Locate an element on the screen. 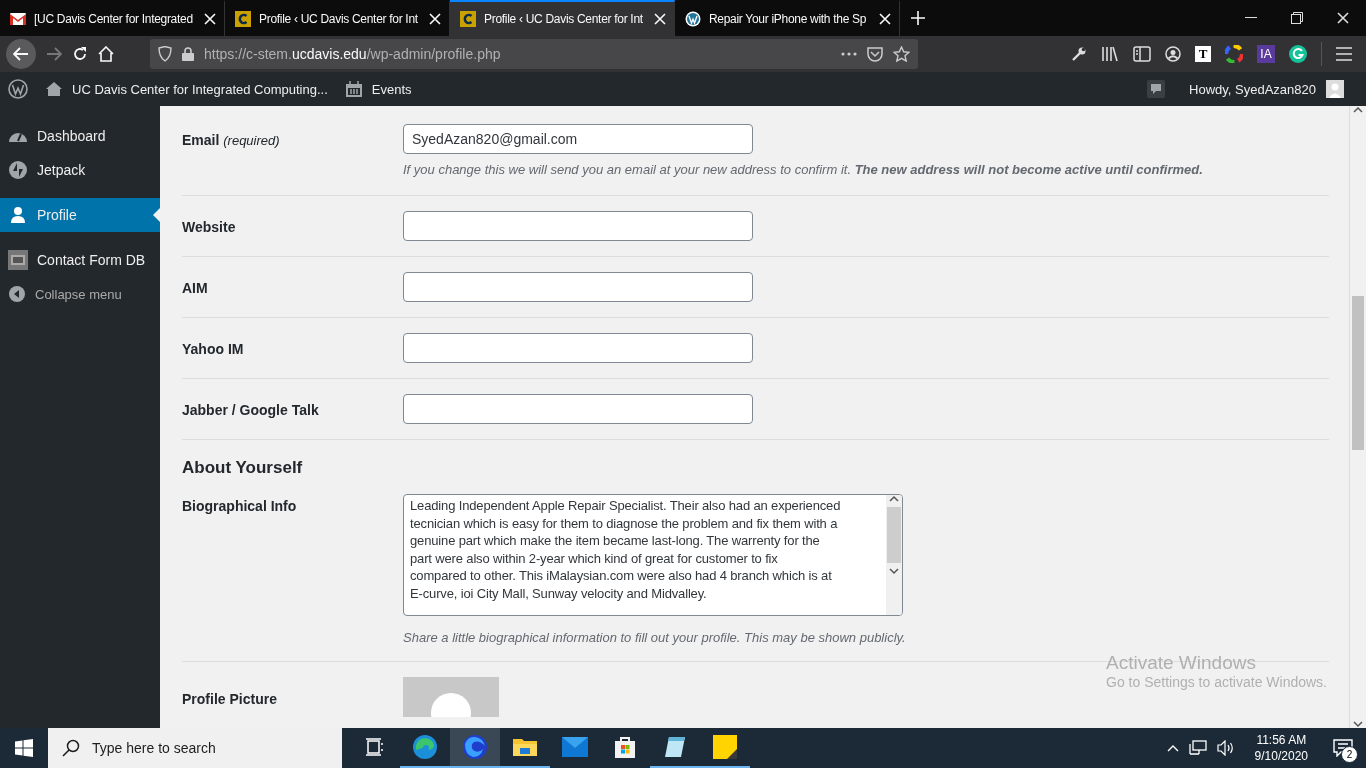 Image resolution: width=1366 pixels, height=768 pixels. taskbar-search: Type here to search is located at coordinates (195, 748).